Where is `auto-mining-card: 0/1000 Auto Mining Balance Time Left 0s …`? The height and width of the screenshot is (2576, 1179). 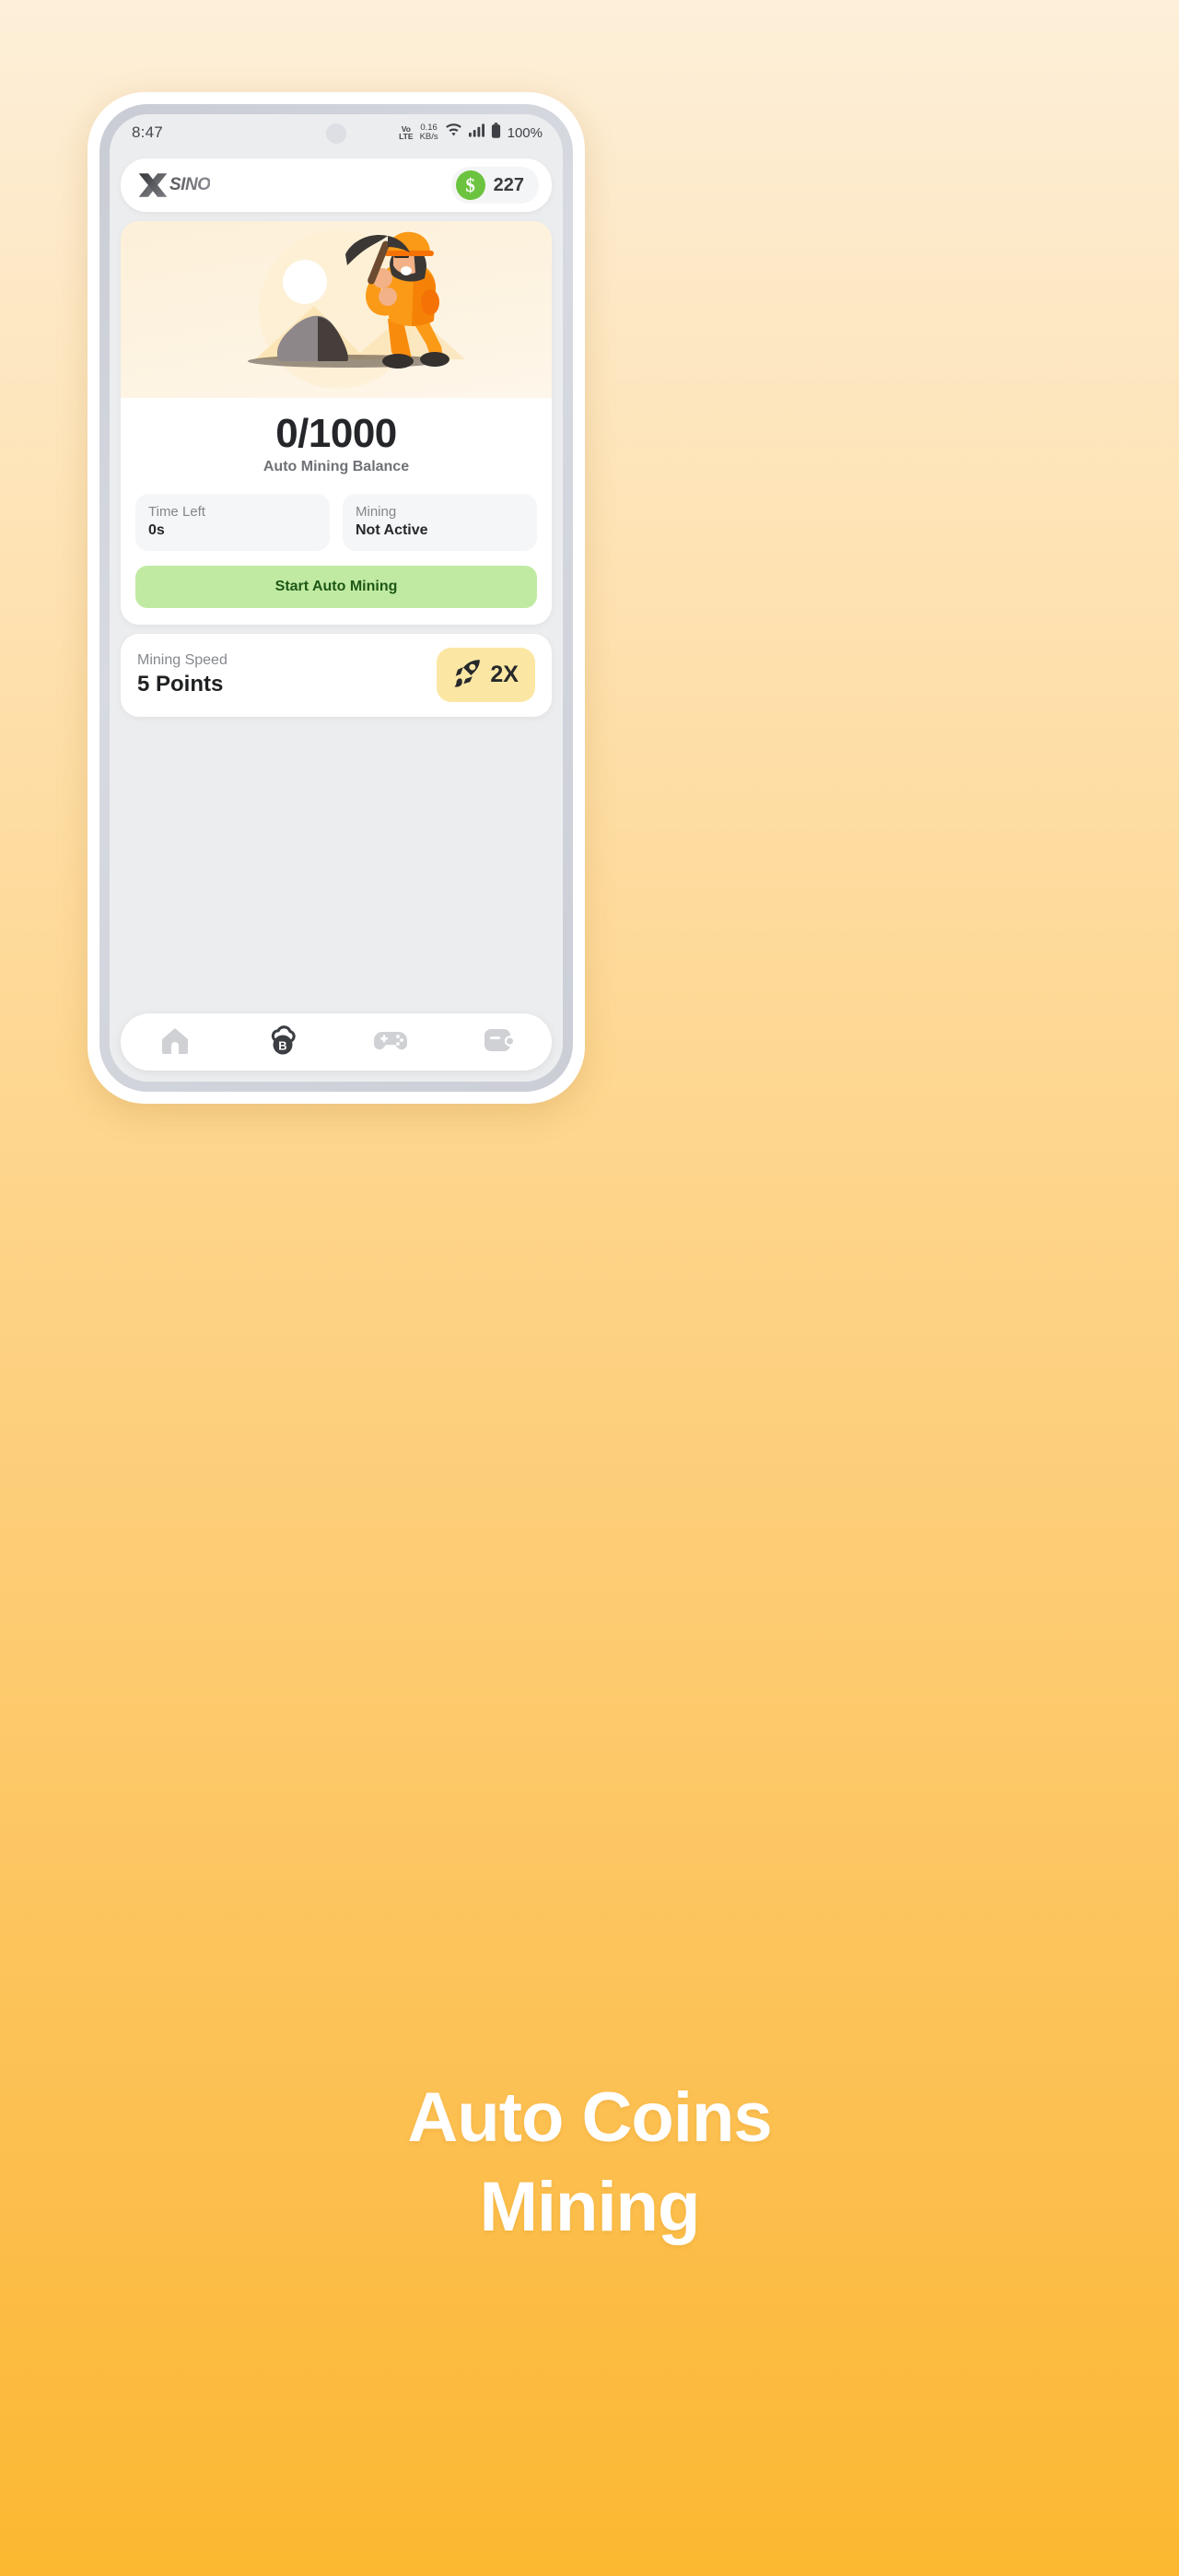 auto-mining-card: 0/1000 Auto Mining Balance Time Left 0s … is located at coordinates (336, 423).